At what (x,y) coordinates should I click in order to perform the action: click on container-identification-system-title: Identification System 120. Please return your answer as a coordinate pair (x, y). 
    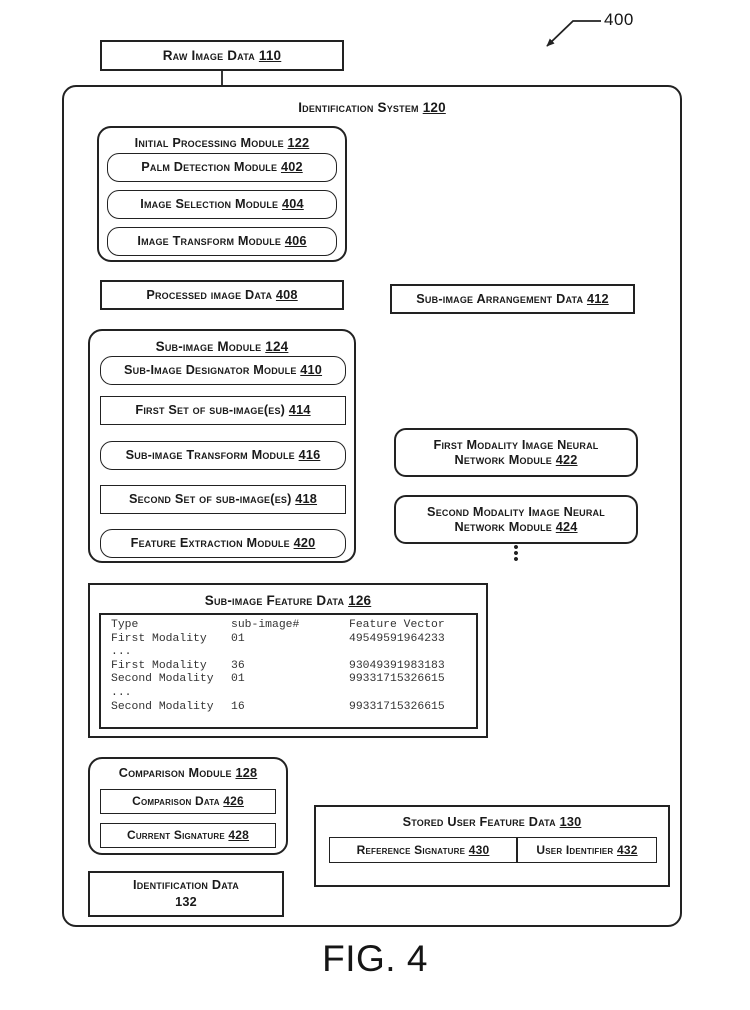
    Looking at the image, I should click on (372, 107).